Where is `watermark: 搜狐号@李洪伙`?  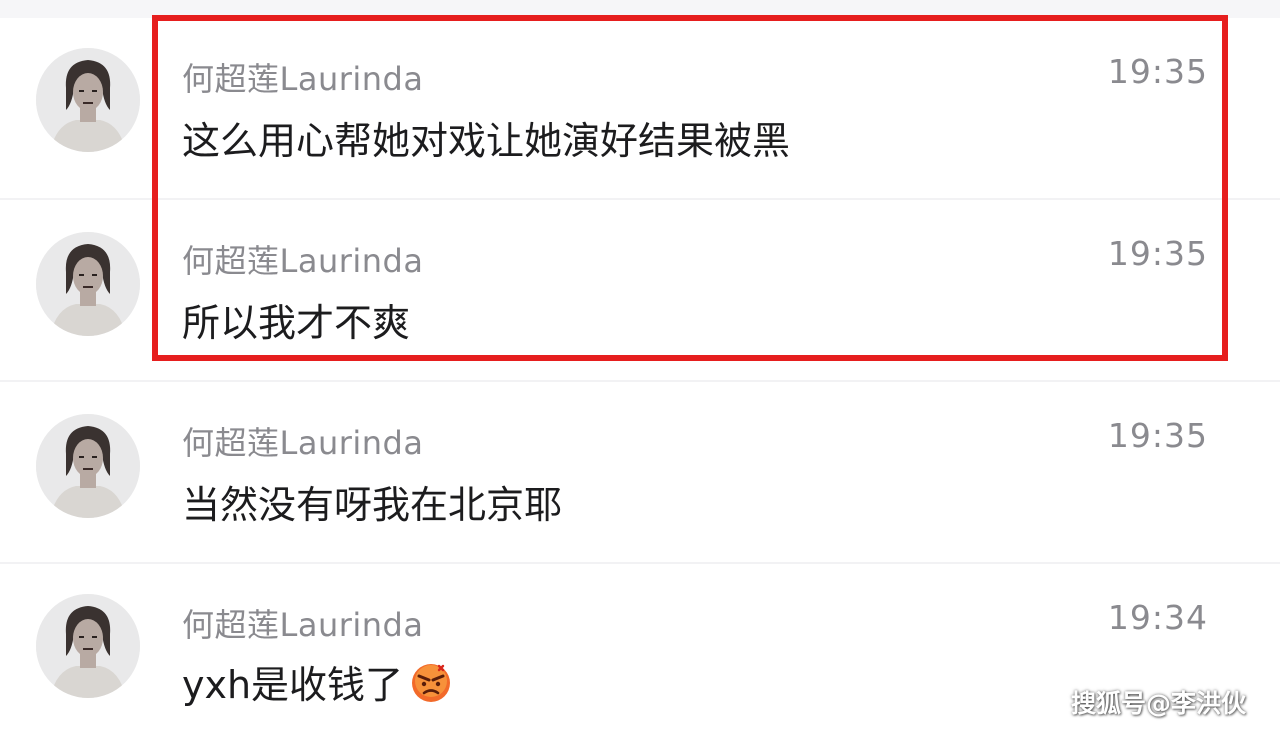 watermark: 搜狐号@李洪伙 is located at coordinates (1158, 703).